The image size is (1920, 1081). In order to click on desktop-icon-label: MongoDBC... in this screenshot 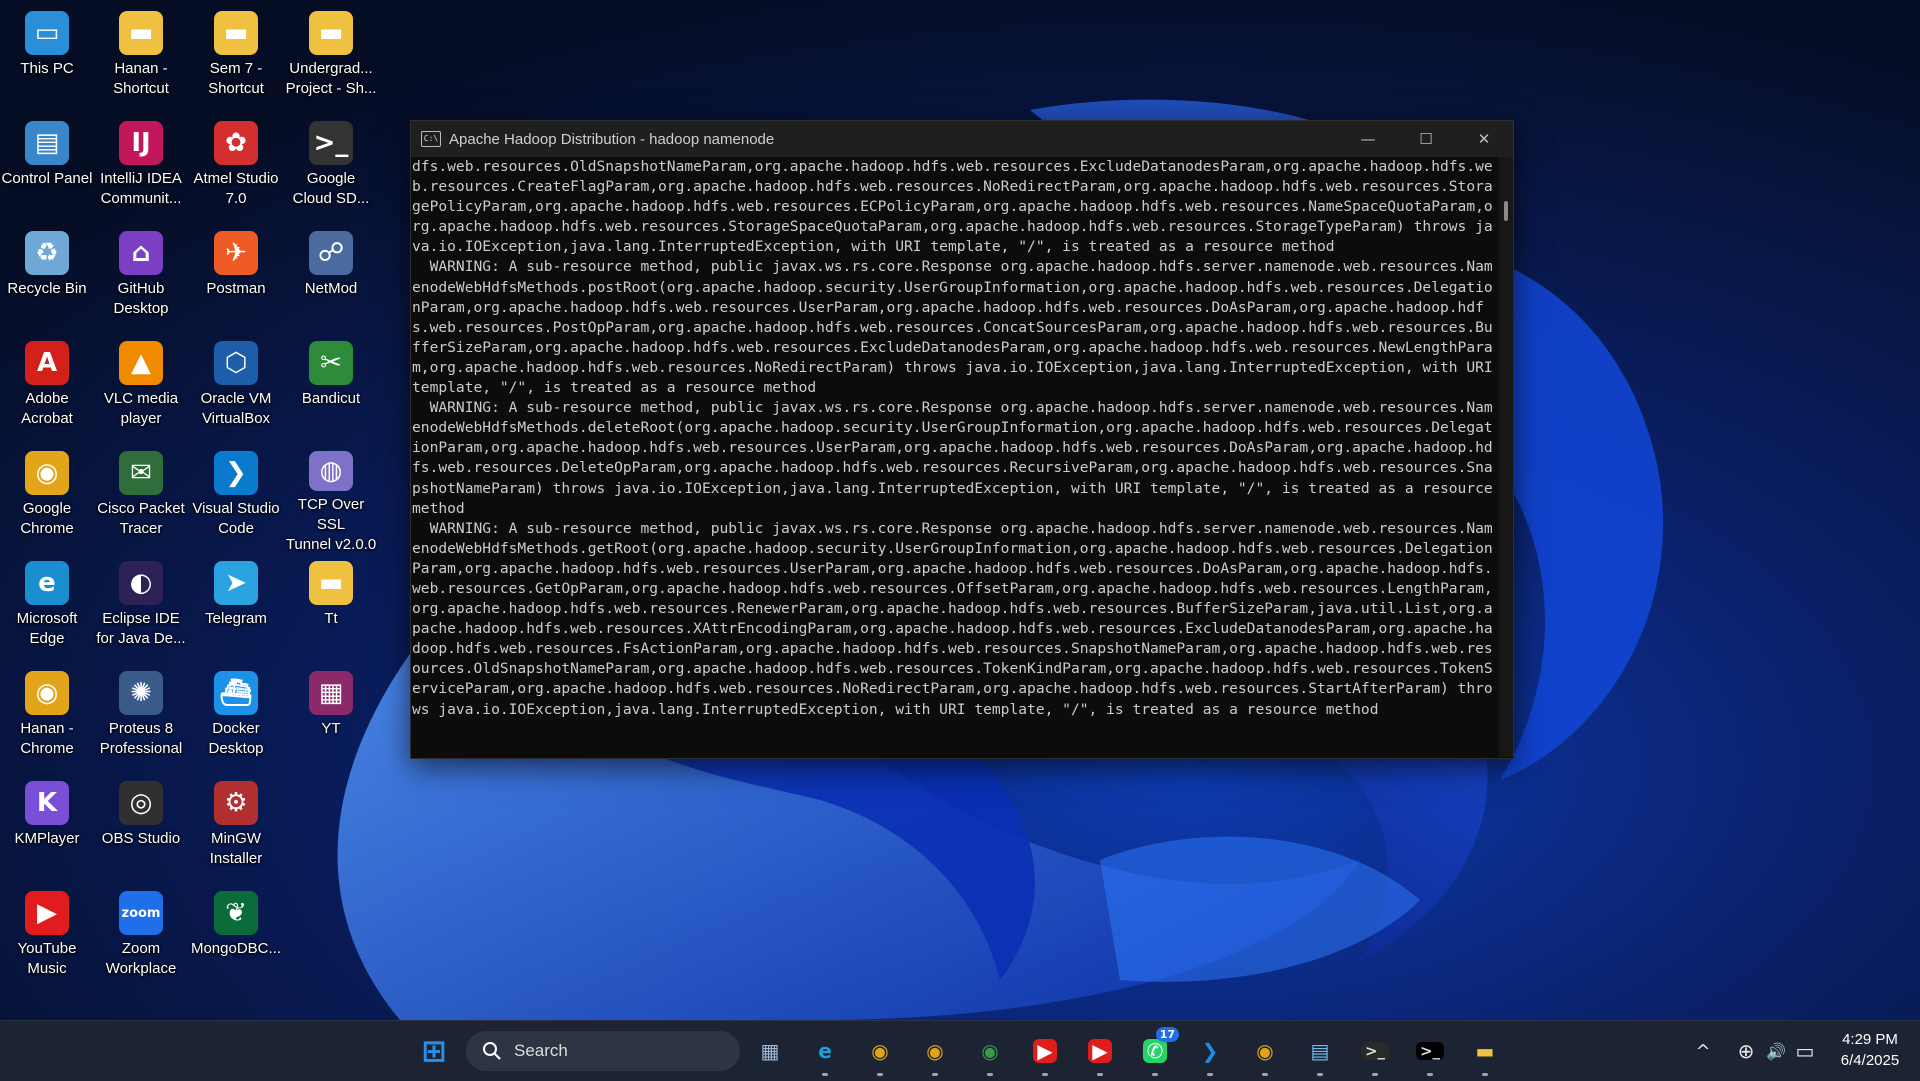, I will do `click(236, 948)`.